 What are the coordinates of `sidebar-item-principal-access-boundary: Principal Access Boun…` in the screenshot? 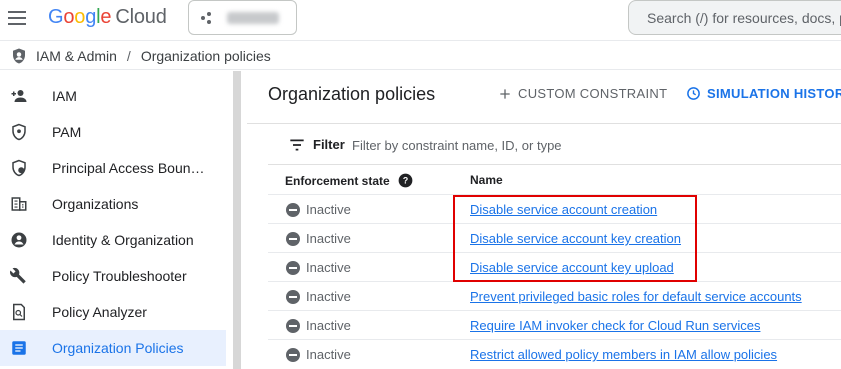 It's located at (113, 168).